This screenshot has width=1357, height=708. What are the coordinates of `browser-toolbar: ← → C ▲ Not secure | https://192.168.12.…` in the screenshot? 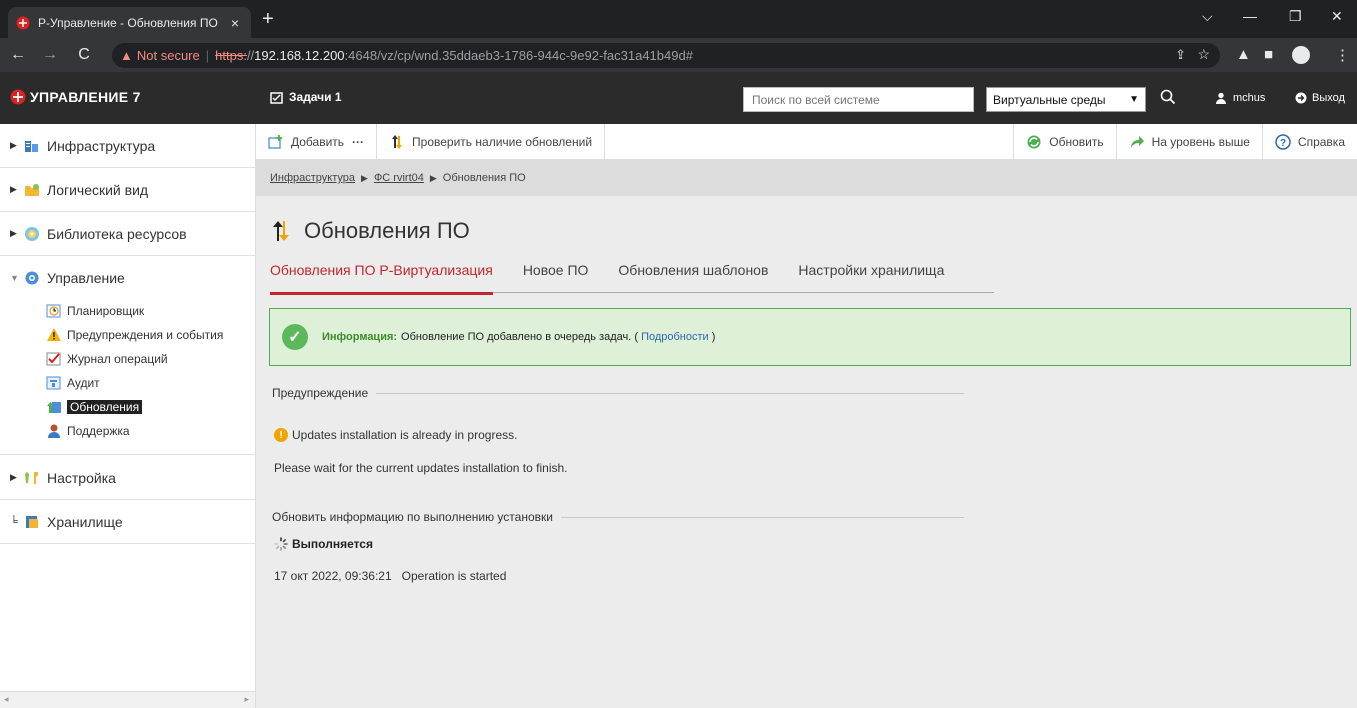 It's located at (678, 55).